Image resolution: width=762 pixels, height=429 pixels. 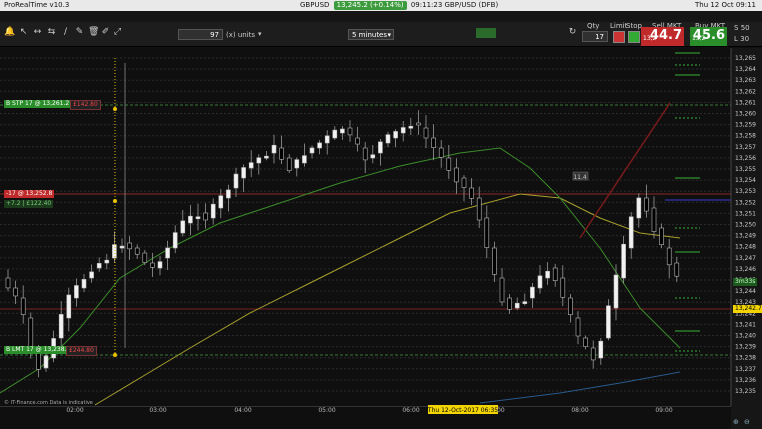 What do you see at coordinates (745, 58) in the screenshot?
I see `price-tick-label: 13,265` at bounding box center [745, 58].